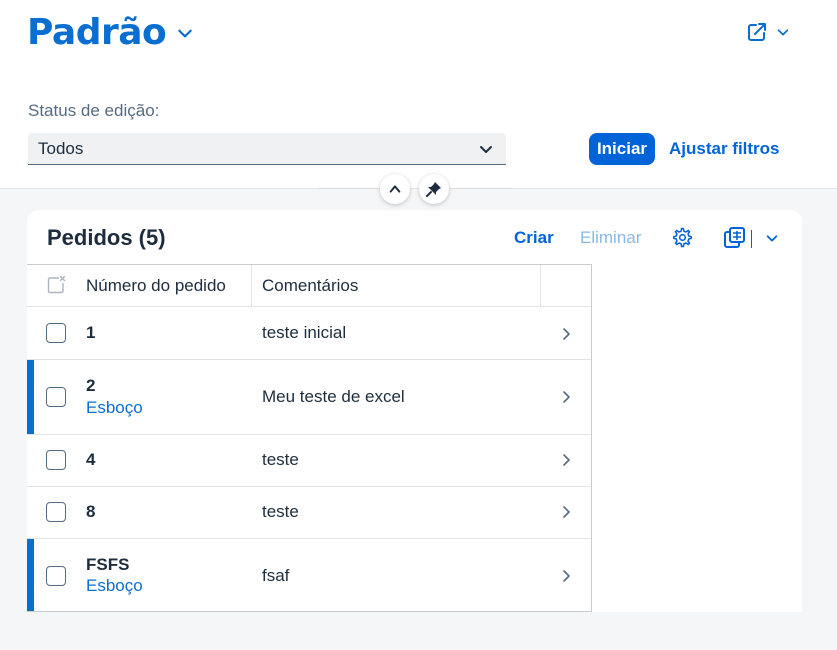 The width and height of the screenshot is (837, 650). I want to click on pin-header-button, so click(434, 189).